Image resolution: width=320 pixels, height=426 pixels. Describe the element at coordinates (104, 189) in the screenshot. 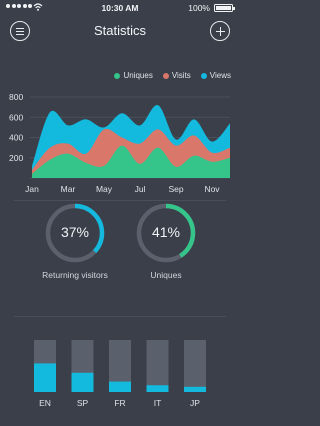

I see `x-tick-label: May` at that location.